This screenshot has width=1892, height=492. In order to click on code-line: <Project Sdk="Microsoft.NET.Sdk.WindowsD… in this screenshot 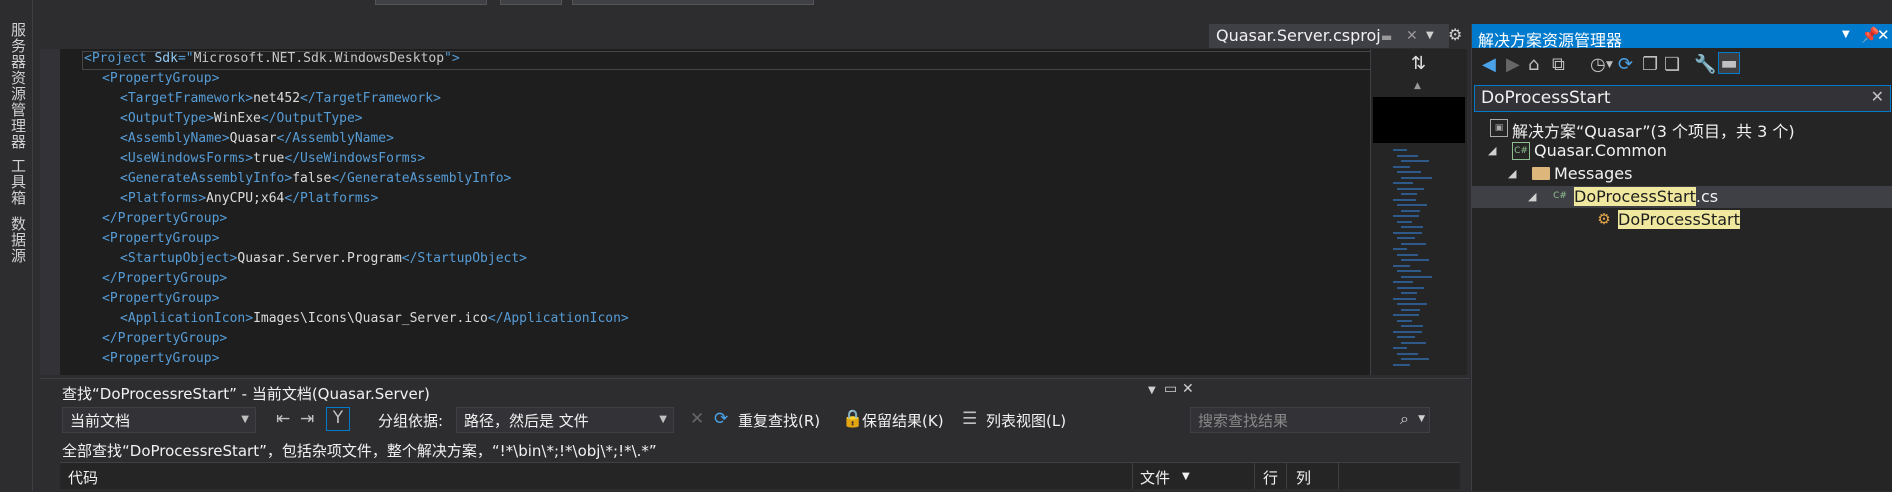, I will do `click(727, 59)`.